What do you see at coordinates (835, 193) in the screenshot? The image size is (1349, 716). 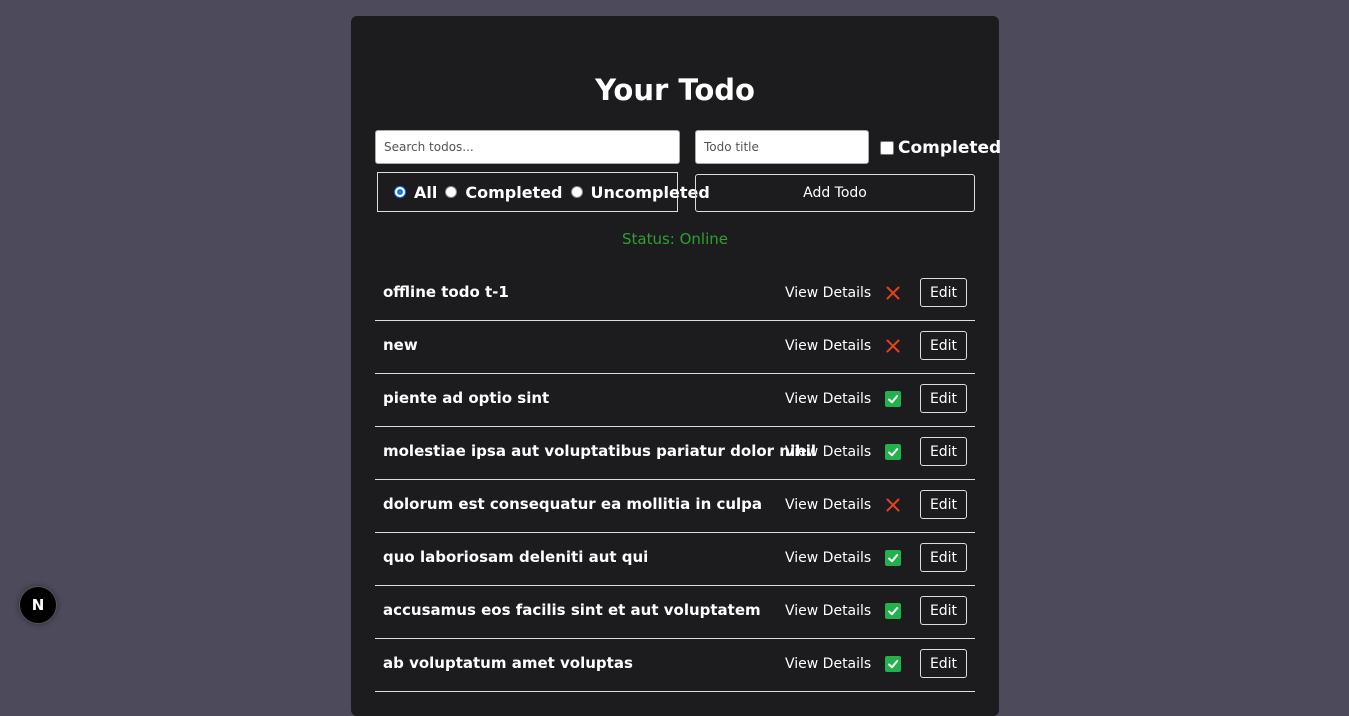 I see `add-todo-button: Add Todo` at bounding box center [835, 193].